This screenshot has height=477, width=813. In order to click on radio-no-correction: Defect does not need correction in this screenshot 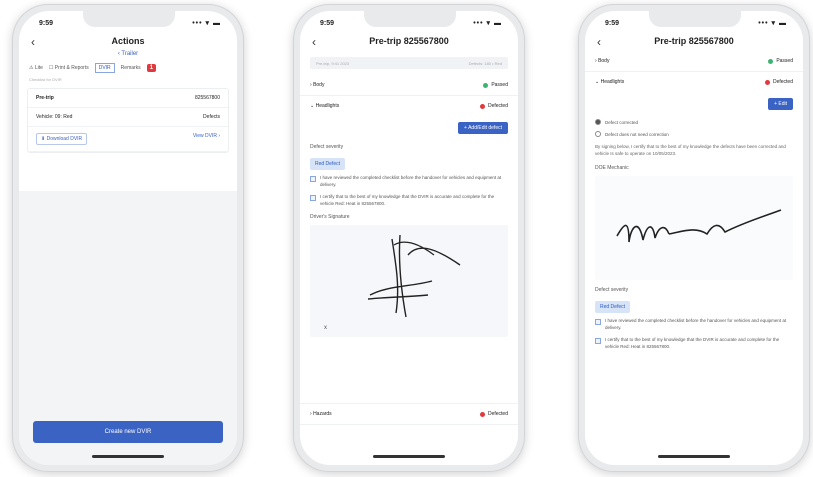, I will do `click(694, 134)`.